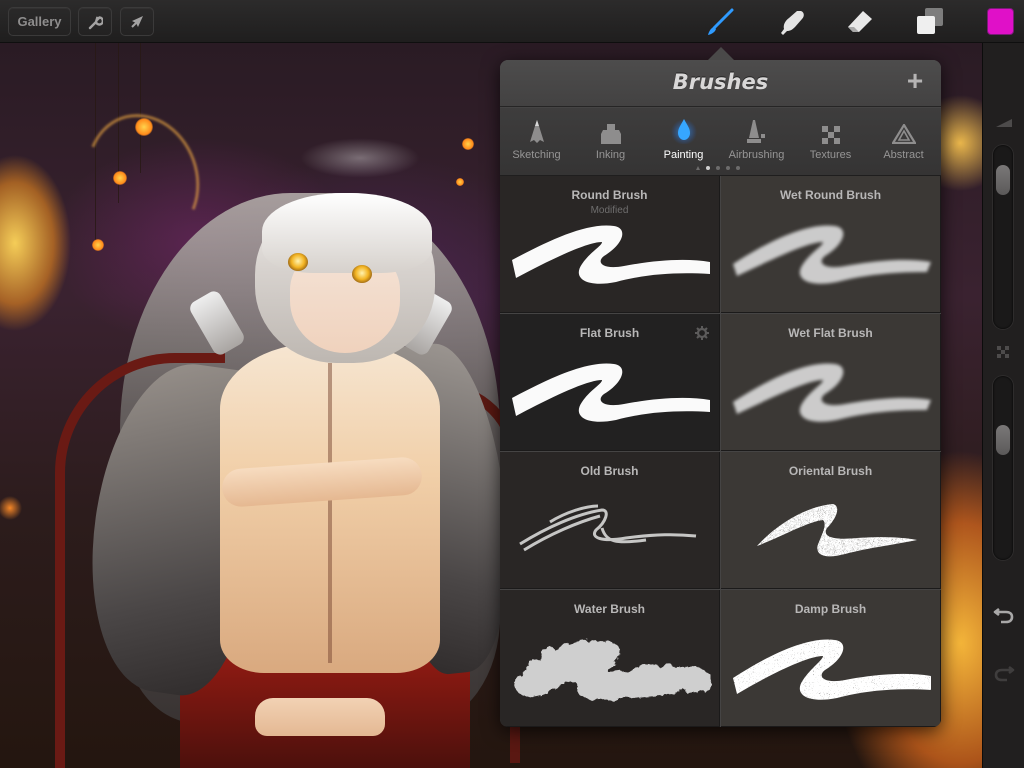  I want to click on brush-size-label, so click(1004, 123).